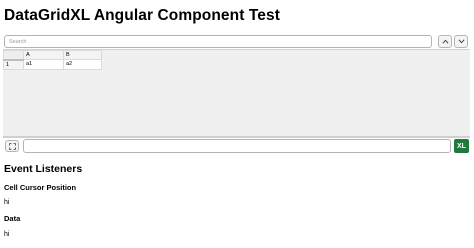 The width and height of the screenshot is (474, 248). What do you see at coordinates (82, 55) in the screenshot?
I see `column-header-b: B` at bounding box center [82, 55].